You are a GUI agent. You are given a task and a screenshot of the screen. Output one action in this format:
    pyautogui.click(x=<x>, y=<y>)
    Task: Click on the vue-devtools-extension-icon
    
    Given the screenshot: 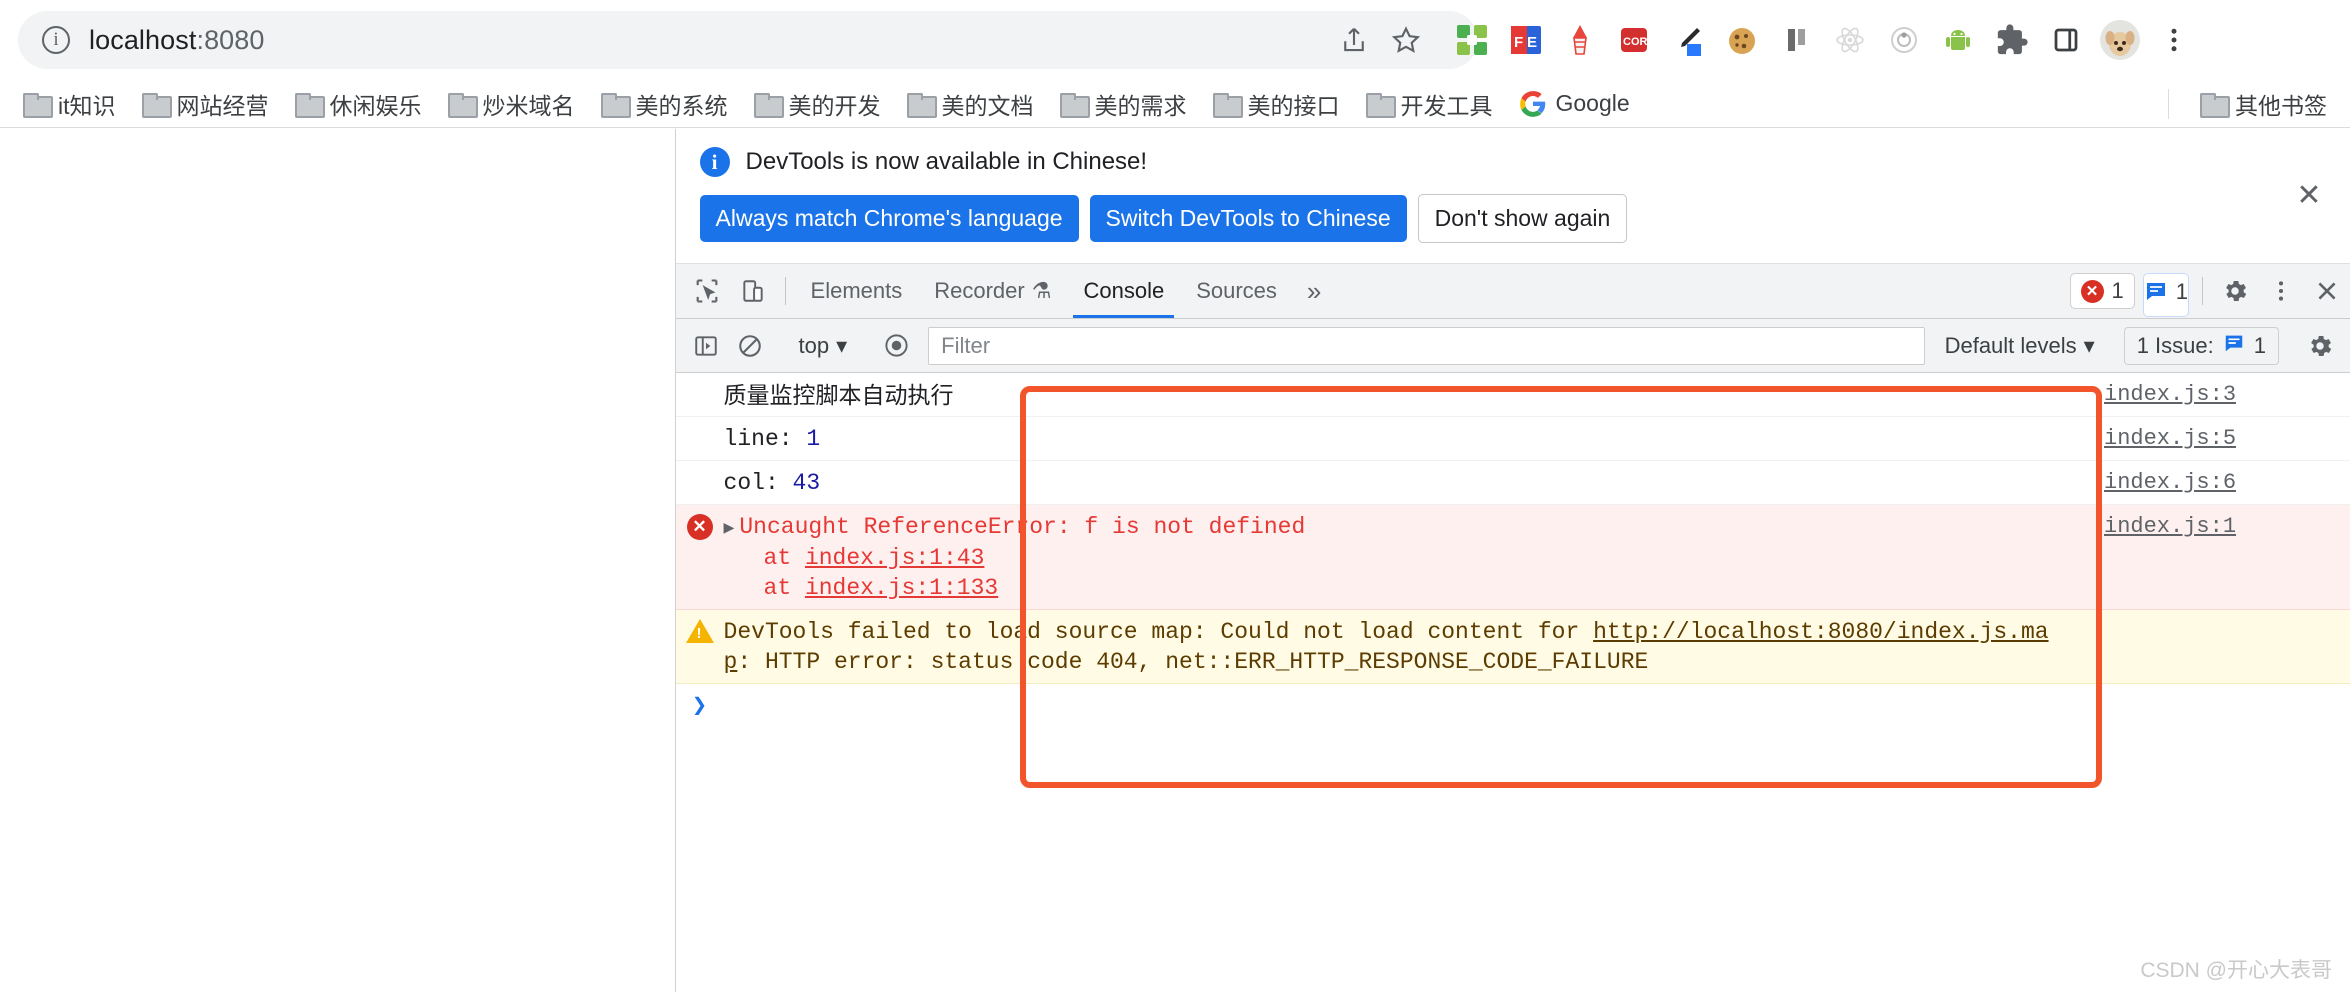 What is the action you would take?
    pyautogui.click(x=1796, y=40)
    